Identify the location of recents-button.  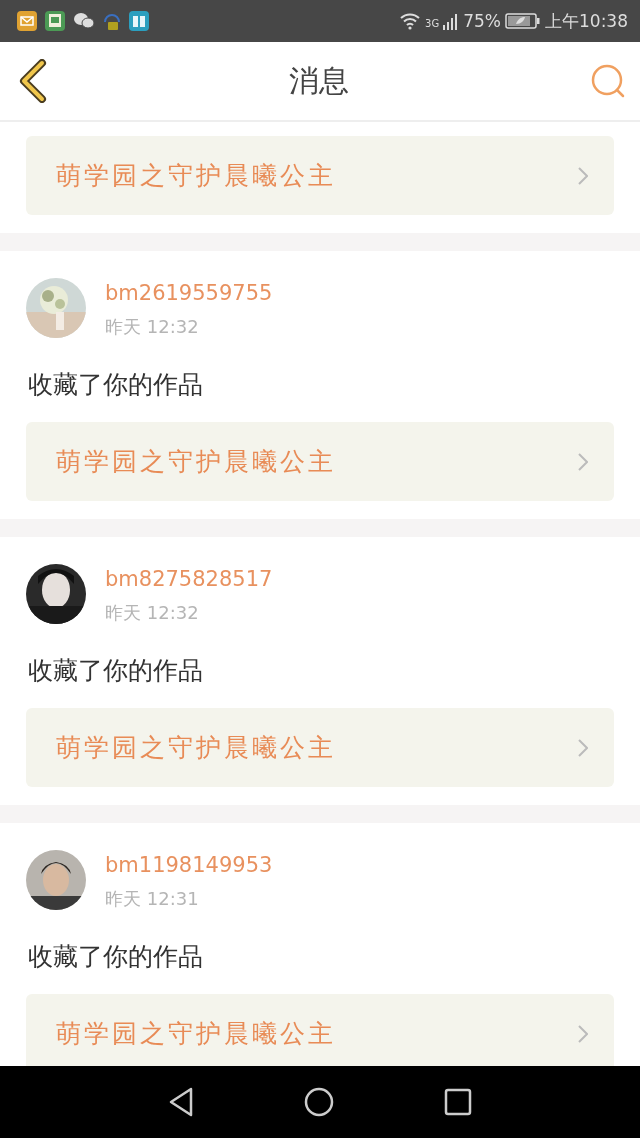
(458, 1102).